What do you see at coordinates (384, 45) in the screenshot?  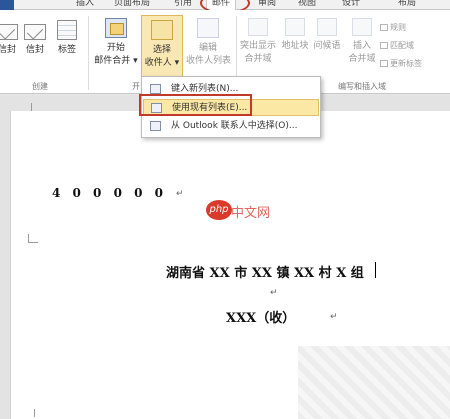 I see `match-fields-icon` at bounding box center [384, 45].